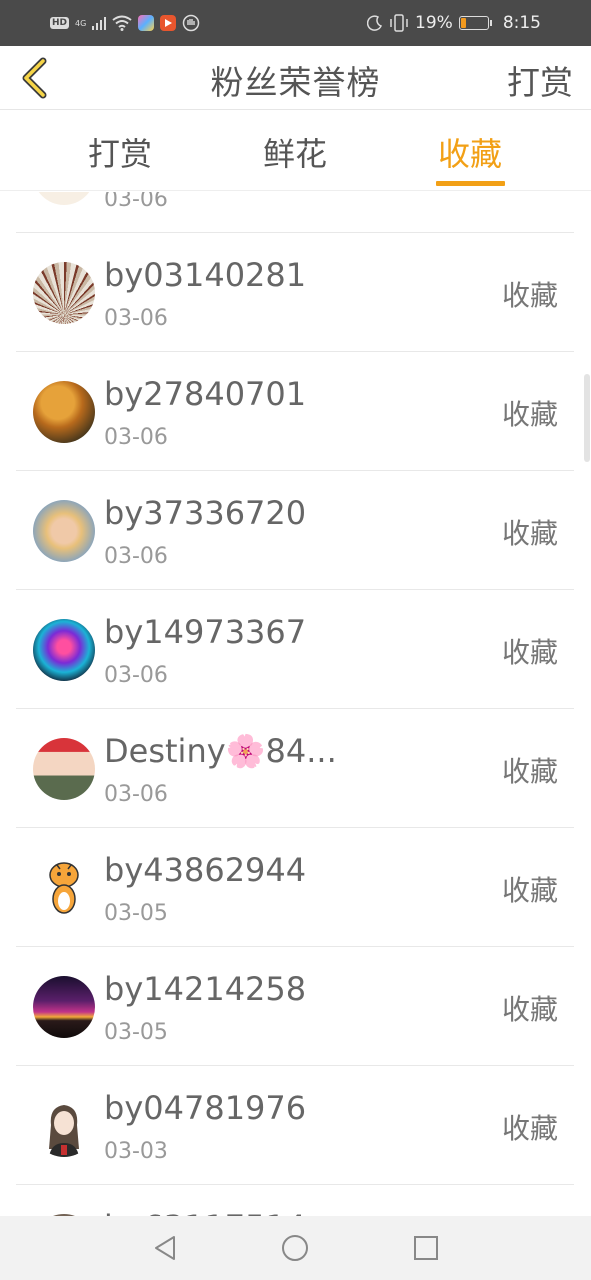  Describe the element at coordinates (64, 531) in the screenshot. I see `avatar-woman-sunglasses` at that location.